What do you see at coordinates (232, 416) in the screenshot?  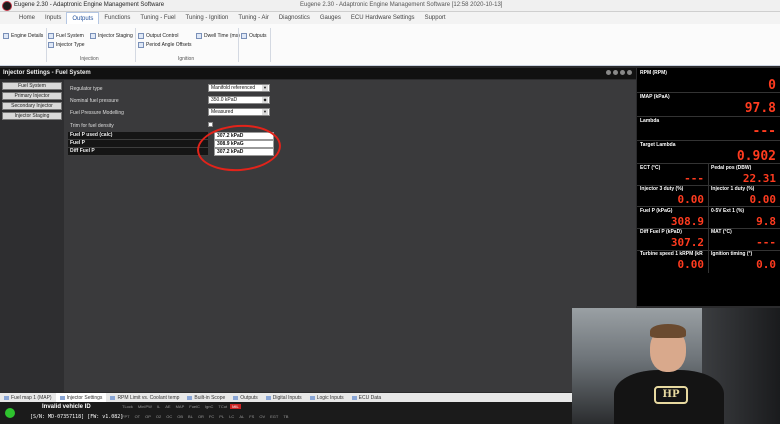 I see `status-flag: LC` at bounding box center [232, 416].